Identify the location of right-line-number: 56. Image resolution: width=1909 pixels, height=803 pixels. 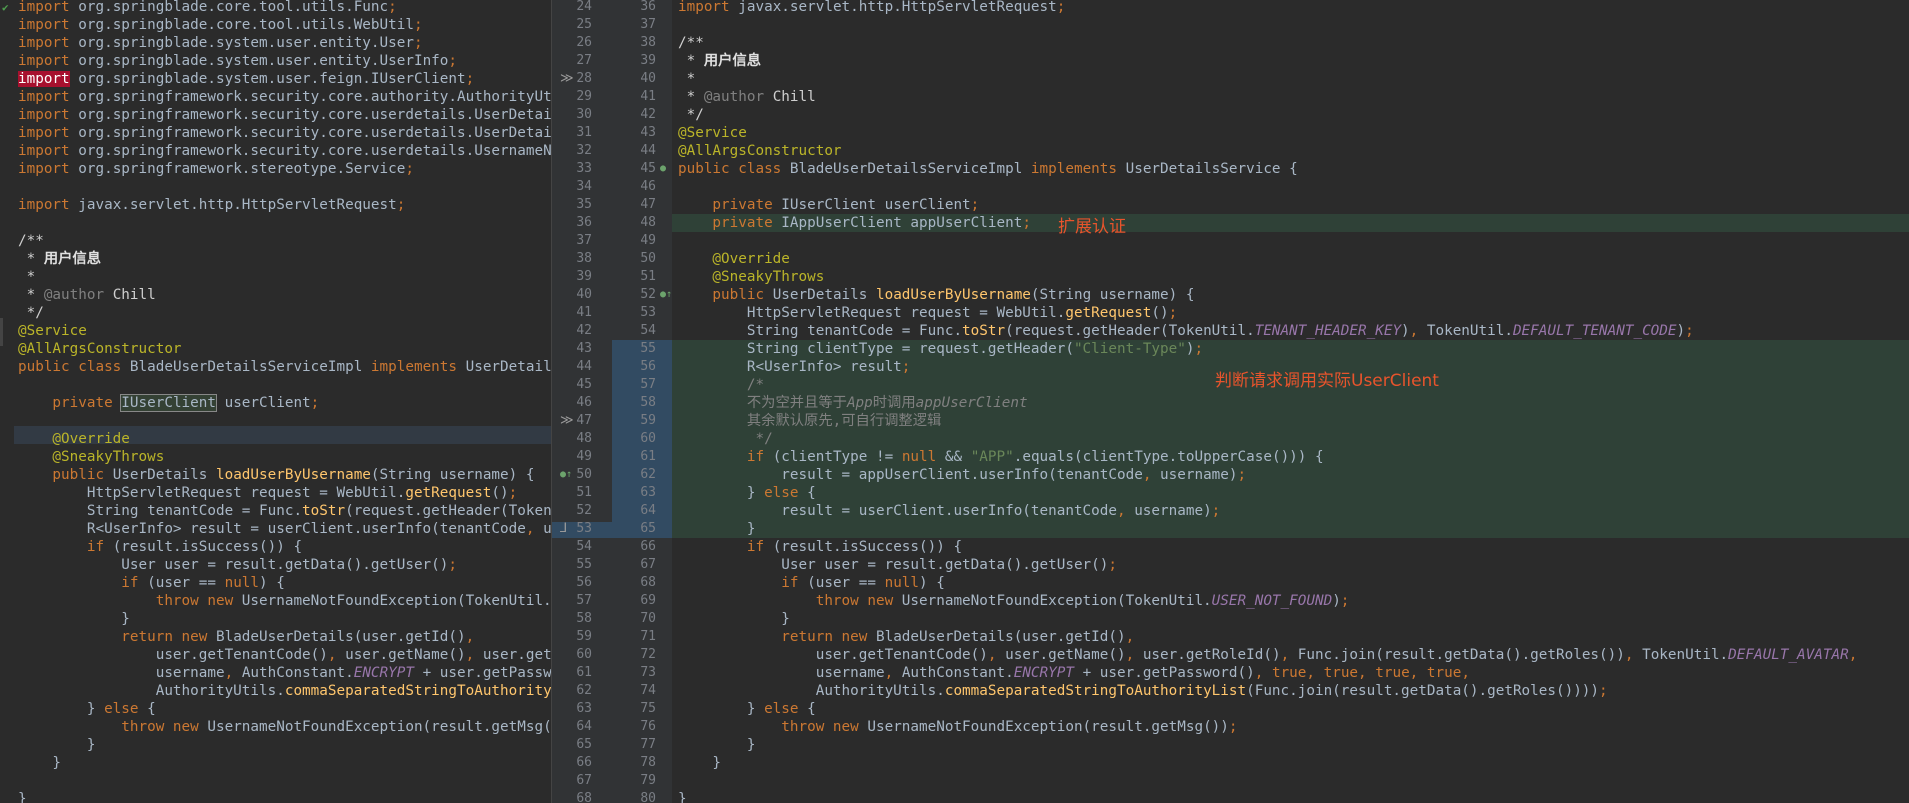
(648, 366).